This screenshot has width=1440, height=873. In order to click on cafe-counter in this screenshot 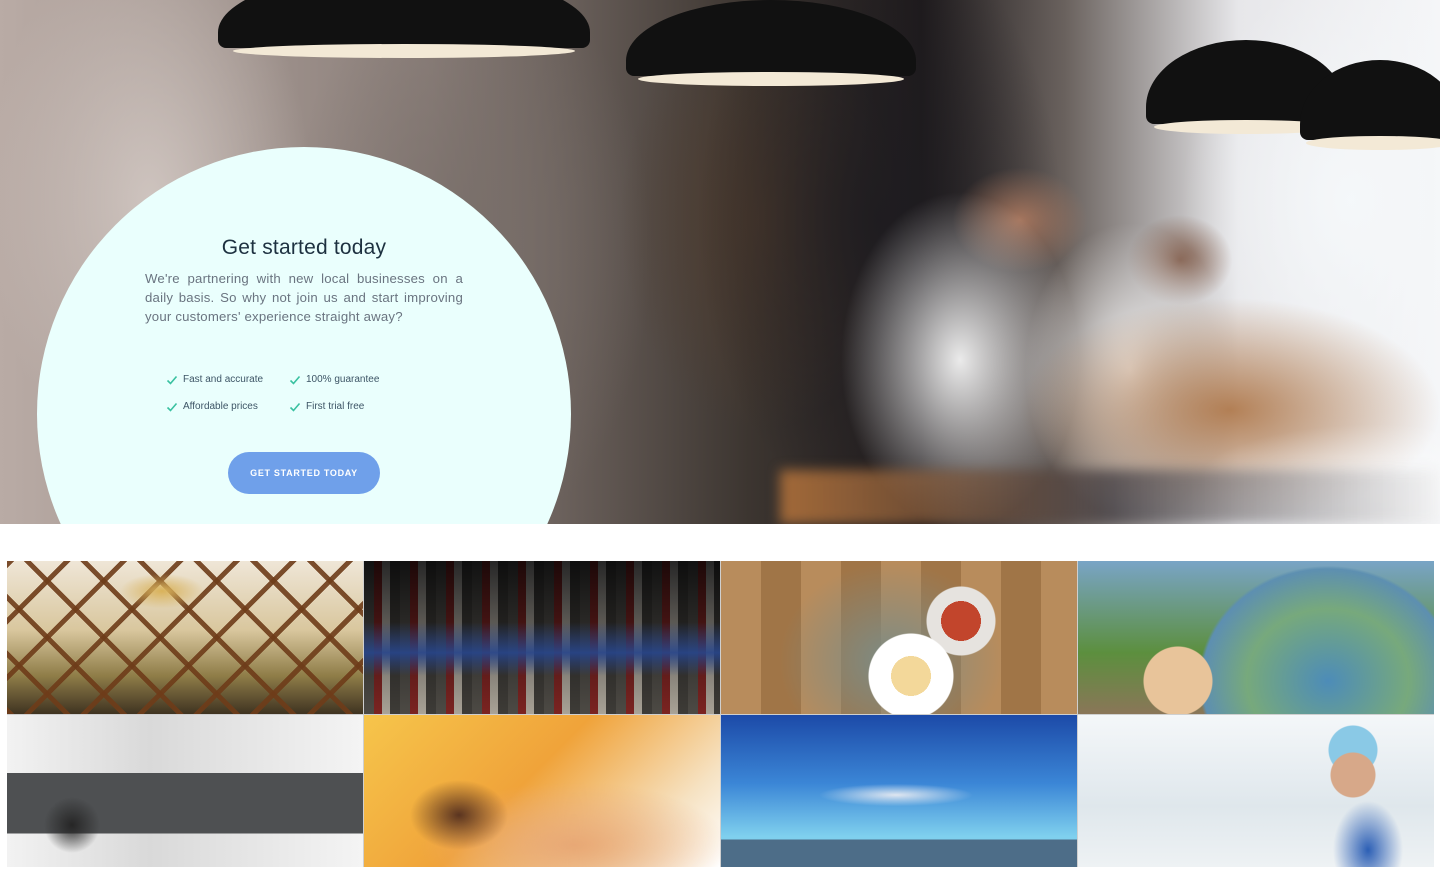, I will do `click(1110, 497)`.